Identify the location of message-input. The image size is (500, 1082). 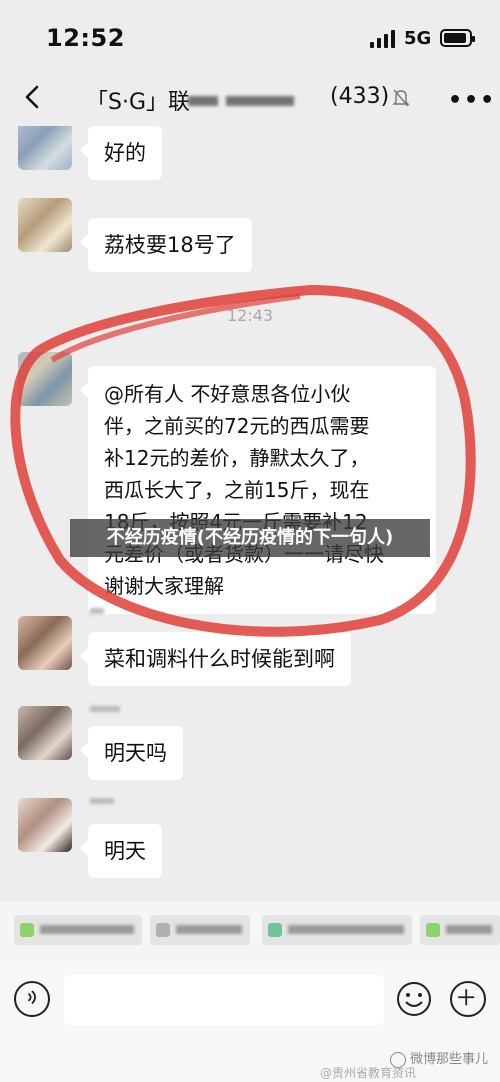
(224, 1000).